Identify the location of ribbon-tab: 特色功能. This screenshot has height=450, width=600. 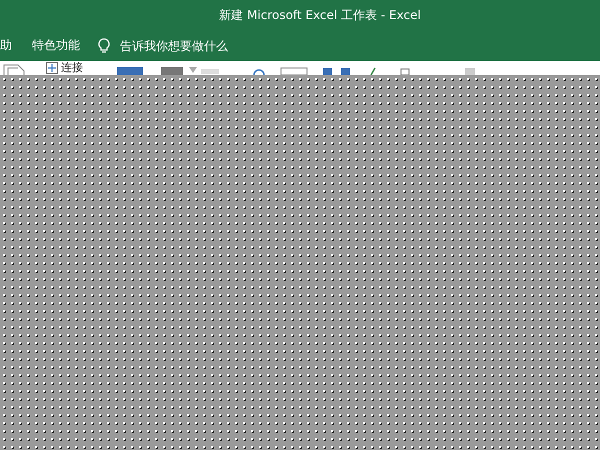
(56, 45).